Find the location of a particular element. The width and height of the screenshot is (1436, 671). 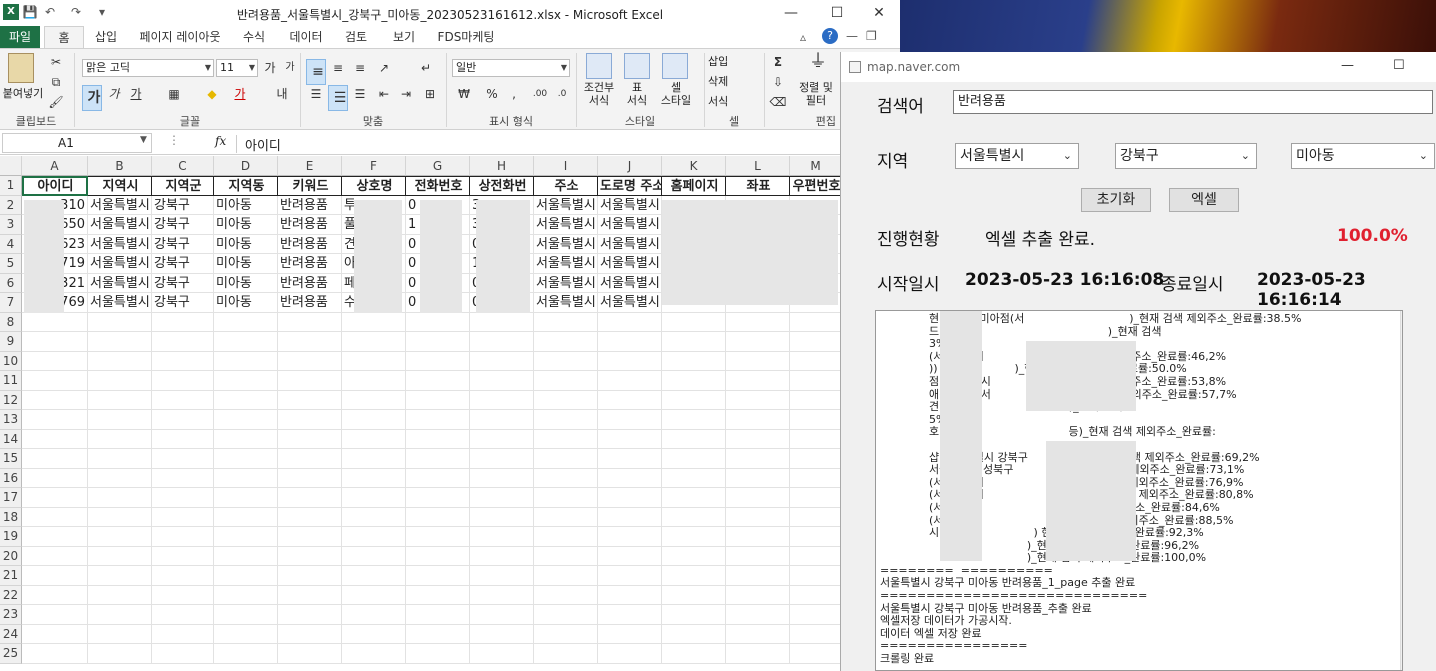

align-middle-icon: ≡ is located at coordinates (338, 68).